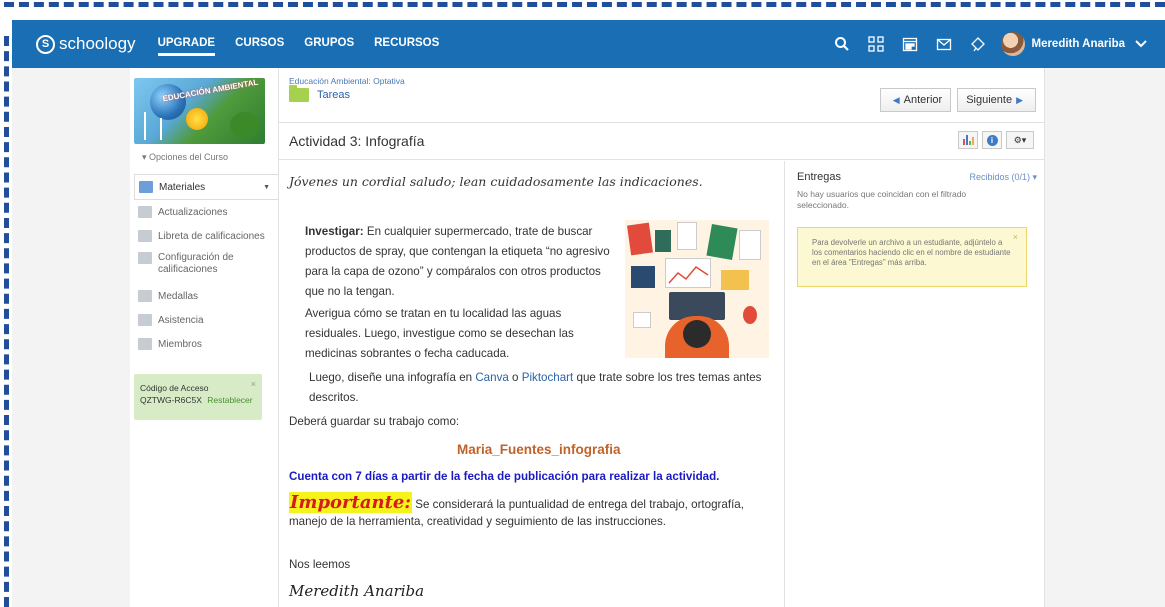 The image size is (1165, 607). I want to click on info-icon: i, so click(992, 140).